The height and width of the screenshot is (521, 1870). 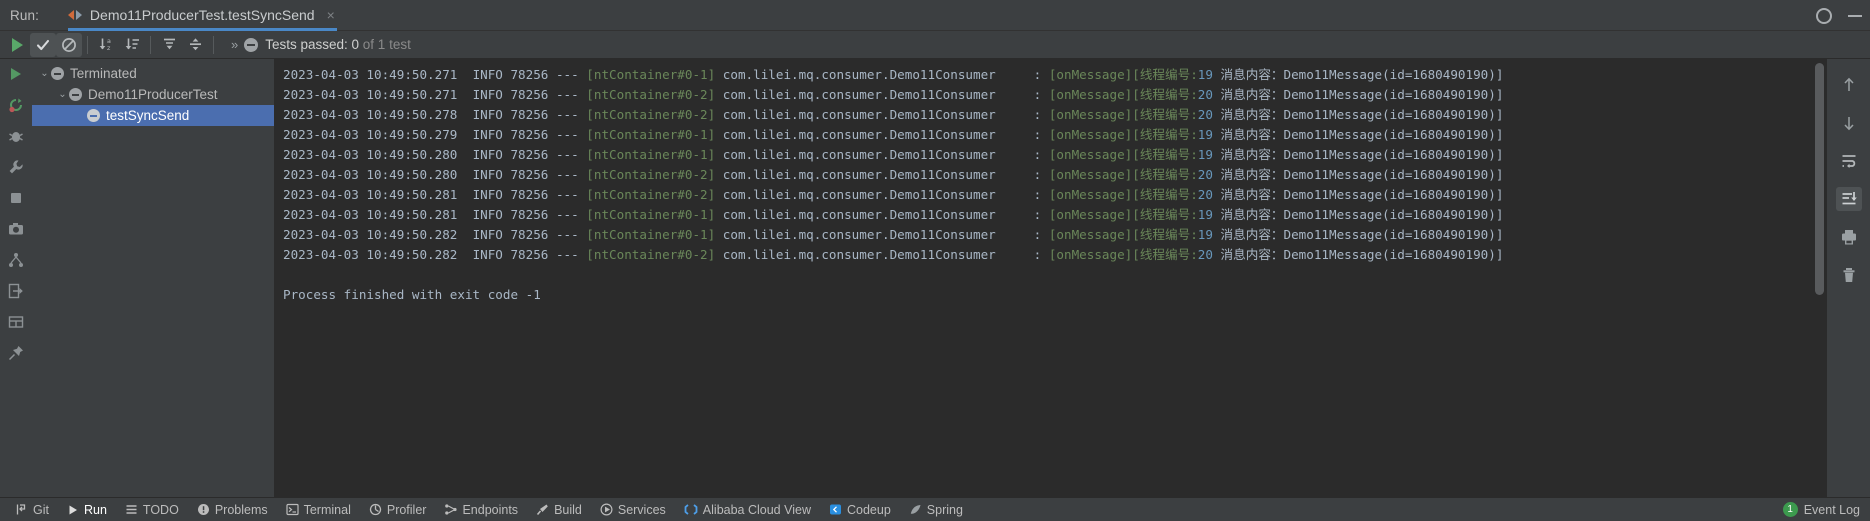 I want to click on rail-layout-icon, so click(x=16, y=322).